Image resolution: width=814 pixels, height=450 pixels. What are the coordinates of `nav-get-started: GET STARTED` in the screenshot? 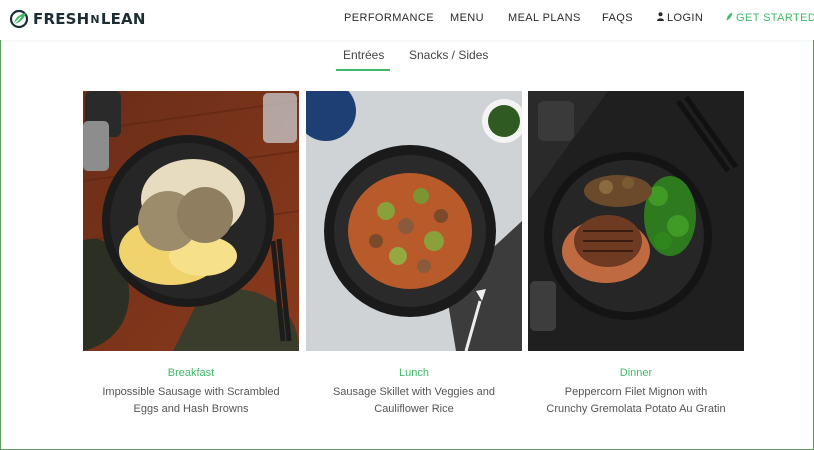 It's located at (770, 18).